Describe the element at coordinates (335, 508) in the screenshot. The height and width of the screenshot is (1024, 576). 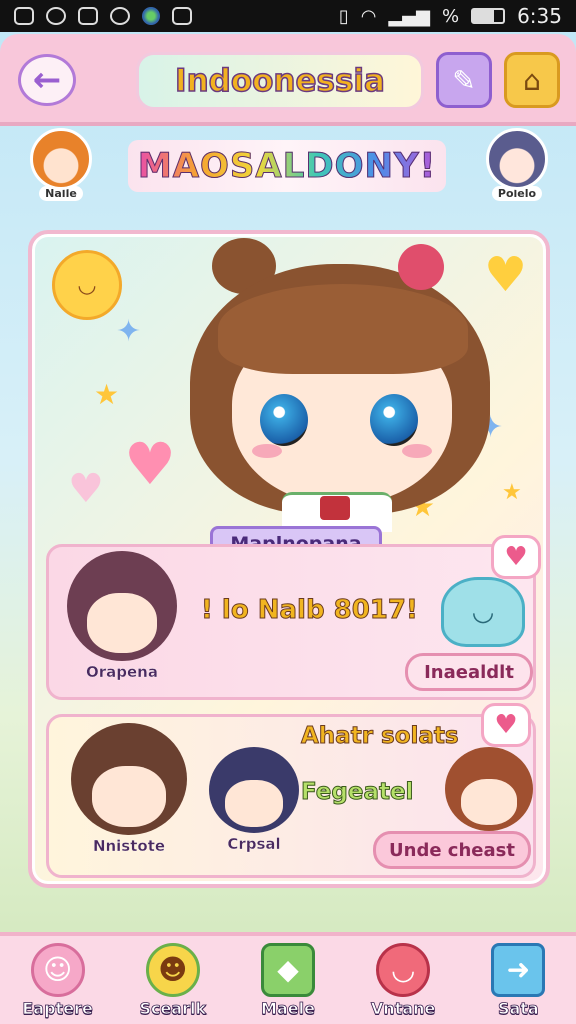
I see `ribbon-tie` at that location.